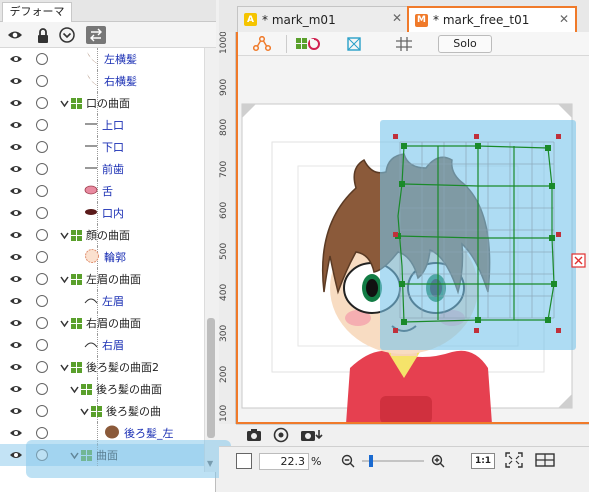  What do you see at coordinates (312, 436) in the screenshot?
I see `camera-download-icon` at bounding box center [312, 436].